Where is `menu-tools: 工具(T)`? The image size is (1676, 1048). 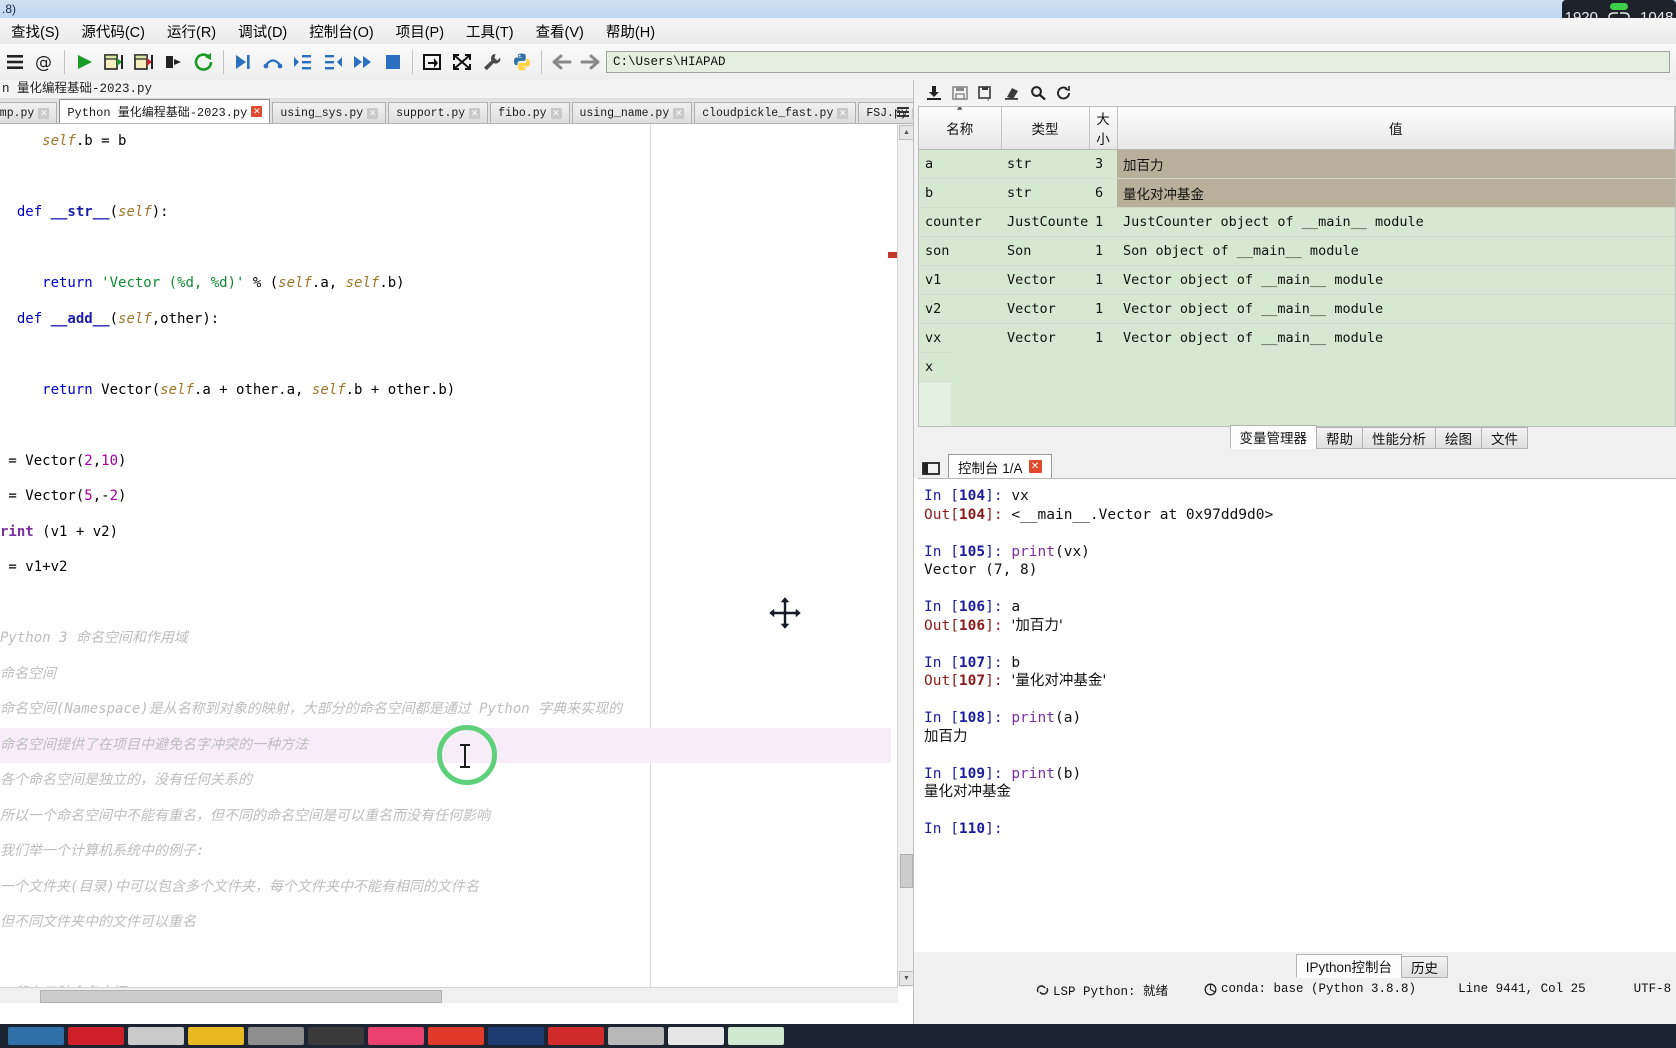 menu-tools: 工具(T) is located at coordinates (490, 31).